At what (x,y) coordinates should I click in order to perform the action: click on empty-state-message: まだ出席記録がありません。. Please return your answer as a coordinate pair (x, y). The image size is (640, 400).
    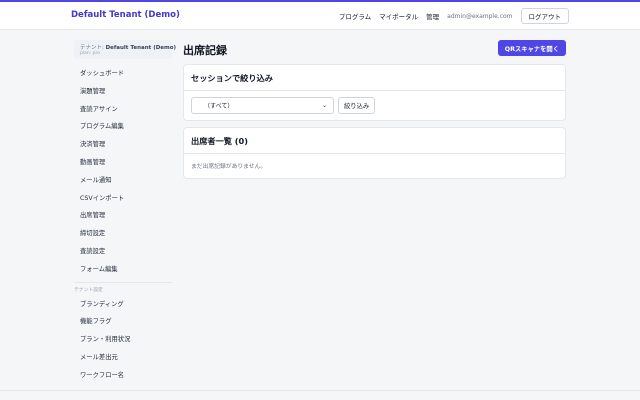
    Looking at the image, I should click on (229, 167).